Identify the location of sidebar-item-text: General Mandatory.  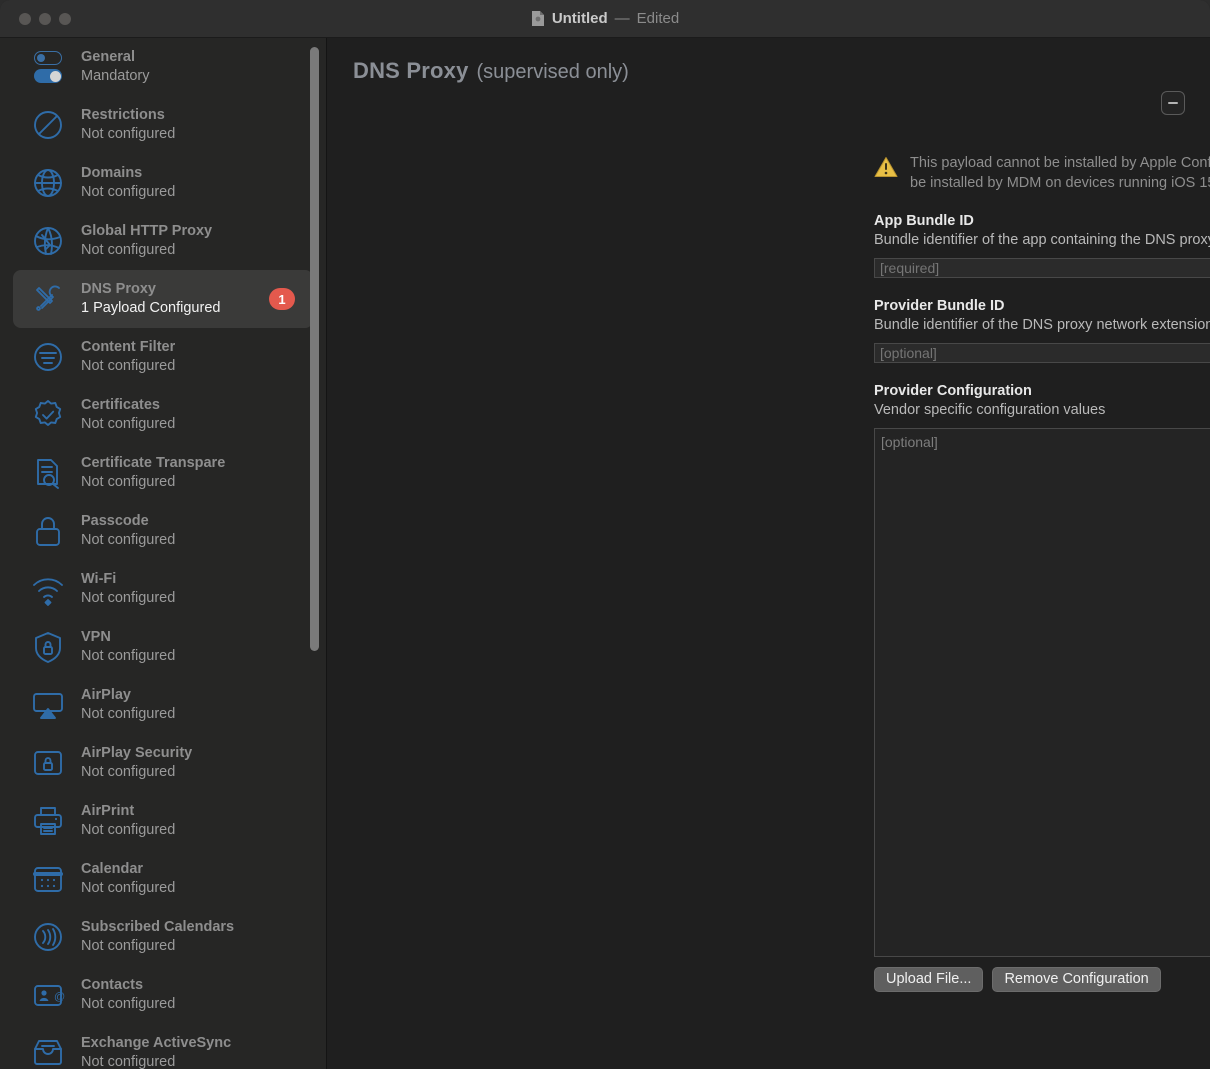
(115, 67).